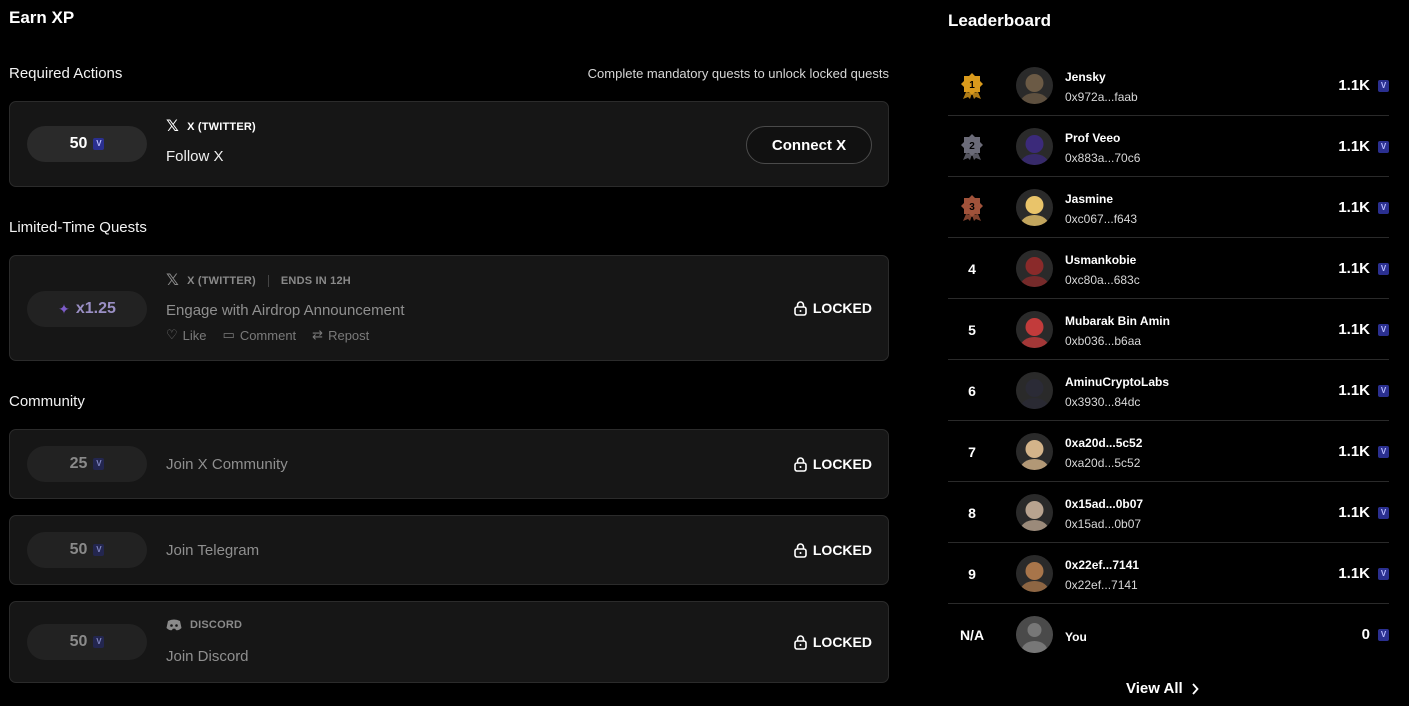 This screenshot has width=1409, height=706. I want to click on user-name: Prof Veeo, so click(1093, 138).